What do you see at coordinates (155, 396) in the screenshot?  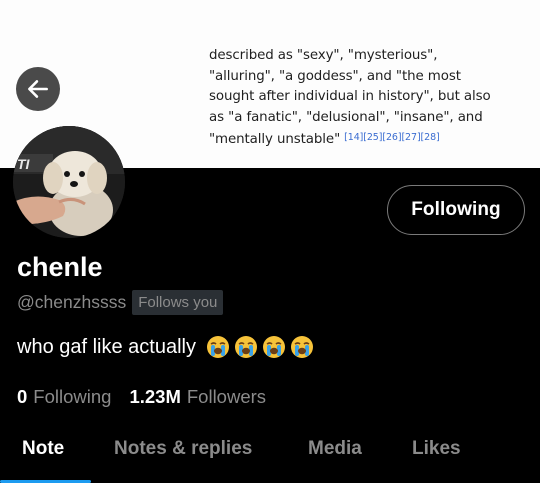 I see `followers-count: 1.23M` at bounding box center [155, 396].